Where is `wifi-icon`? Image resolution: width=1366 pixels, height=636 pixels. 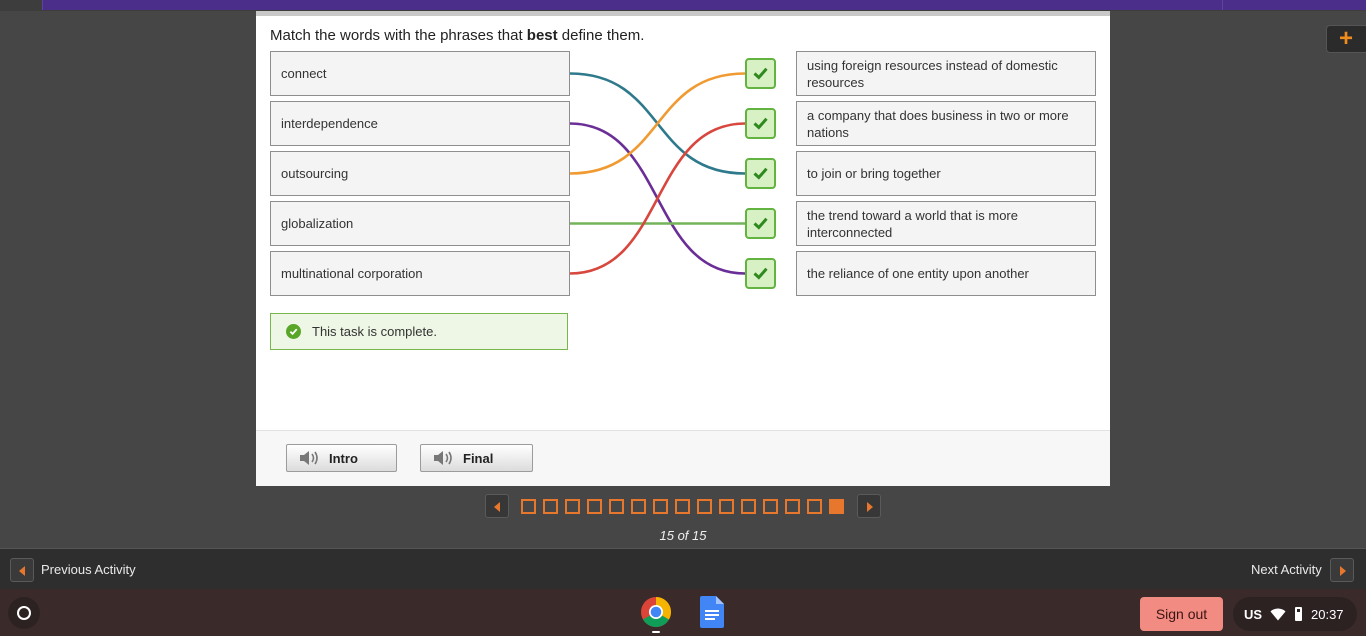 wifi-icon is located at coordinates (1278, 614).